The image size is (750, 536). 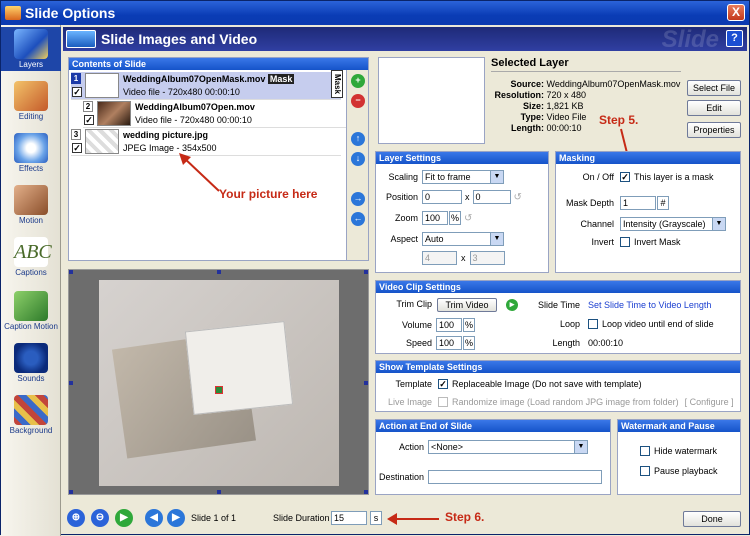 I want to click on help-button: ?, so click(x=734, y=38).